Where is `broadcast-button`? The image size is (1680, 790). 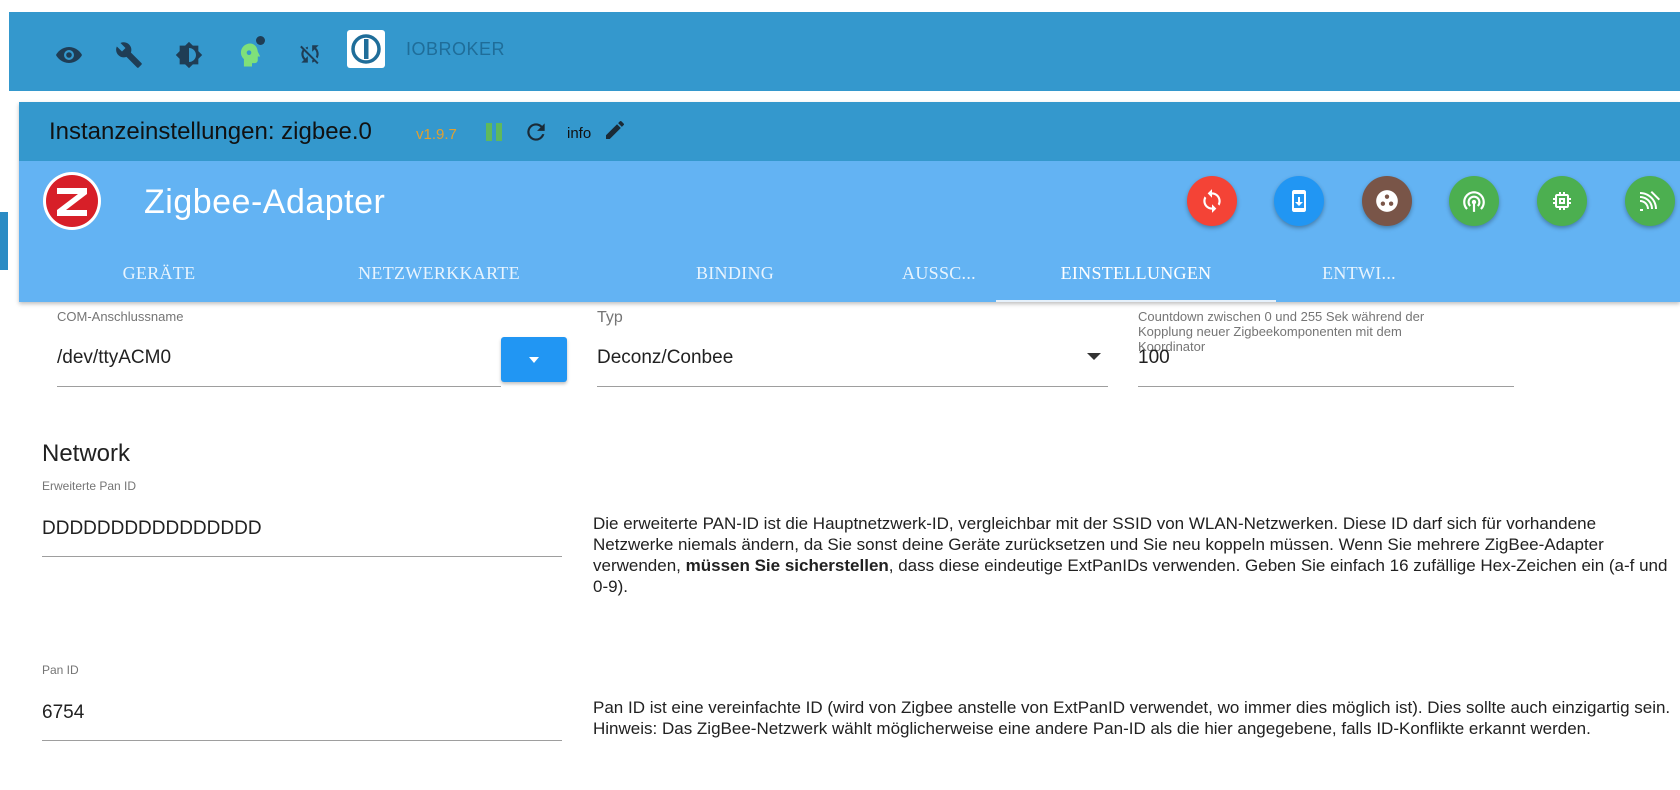
broadcast-button is located at coordinates (1474, 201).